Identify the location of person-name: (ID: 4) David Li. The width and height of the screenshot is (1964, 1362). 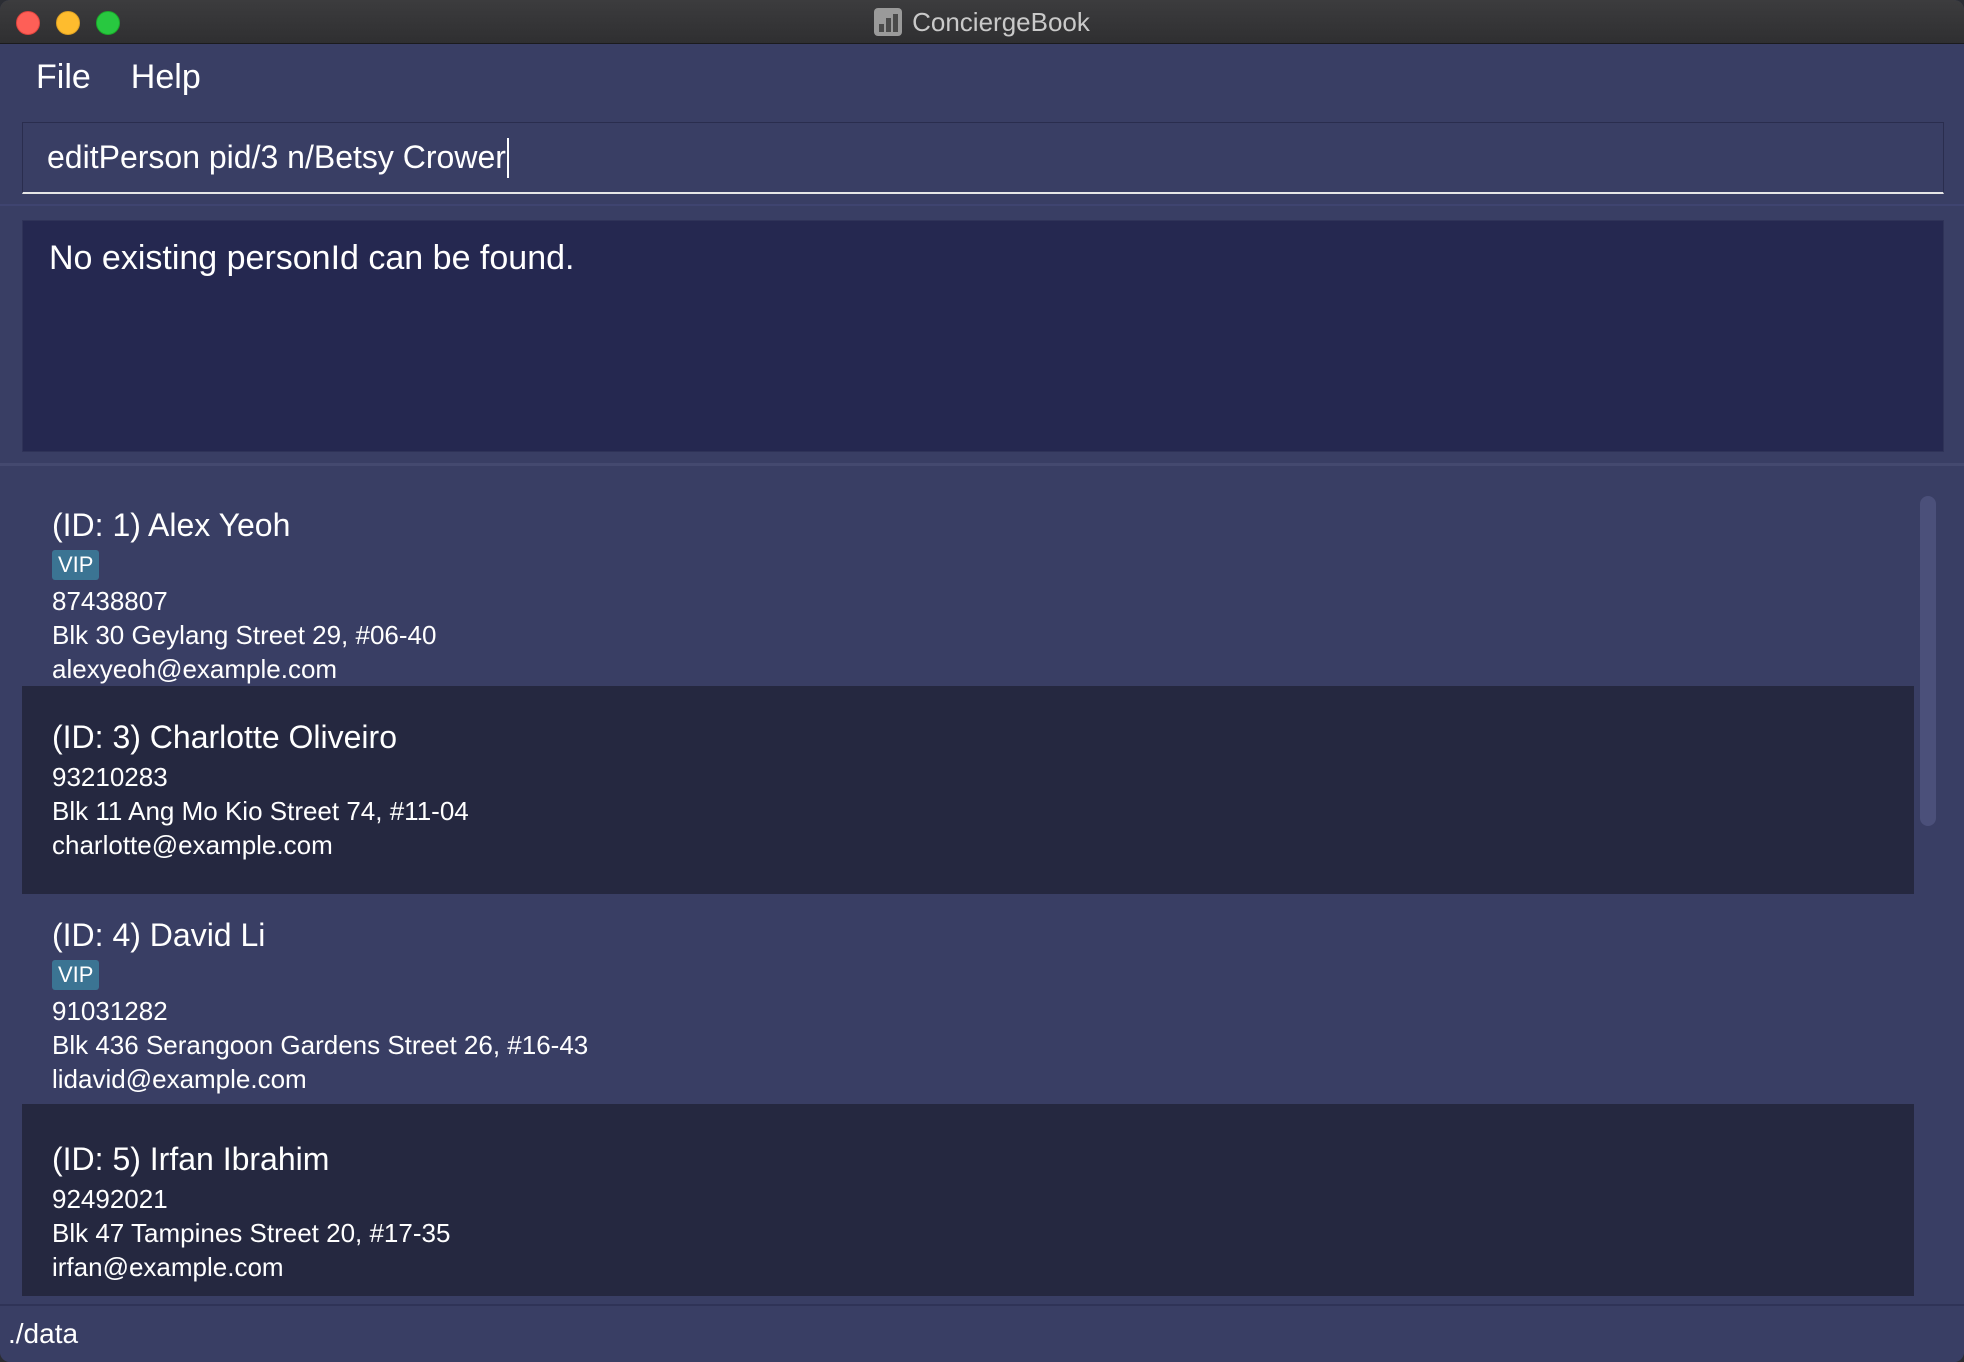
(159, 935).